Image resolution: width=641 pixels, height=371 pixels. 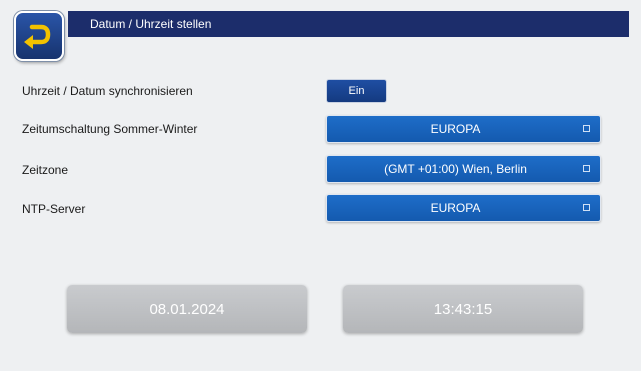 I want to click on sync-toggle-label: Ein, so click(x=356, y=91).